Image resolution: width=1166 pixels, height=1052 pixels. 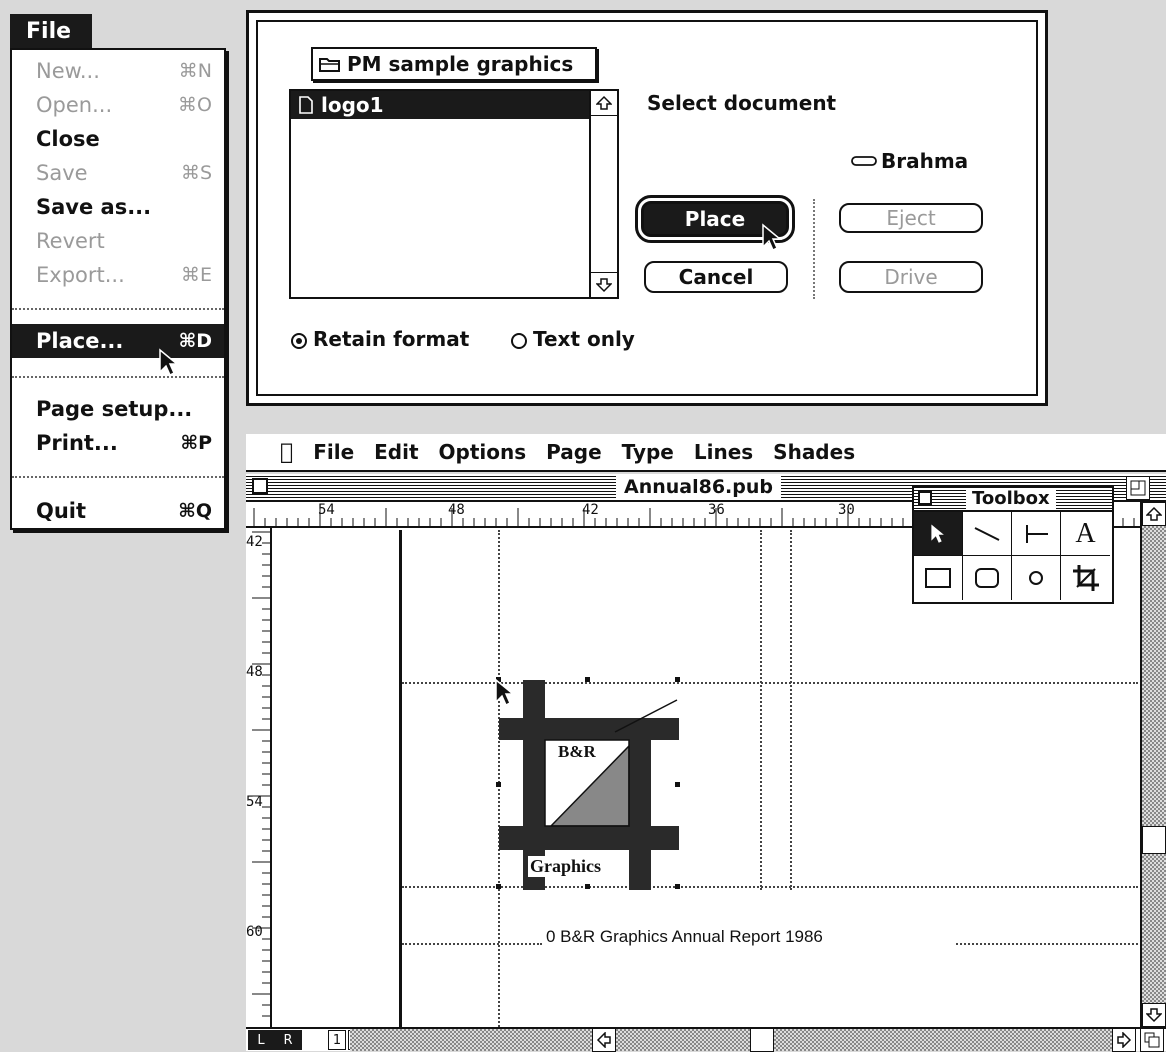 What do you see at coordinates (1153, 764) in the screenshot?
I see `vertical-scrollbar` at bounding box center [1153, 764].